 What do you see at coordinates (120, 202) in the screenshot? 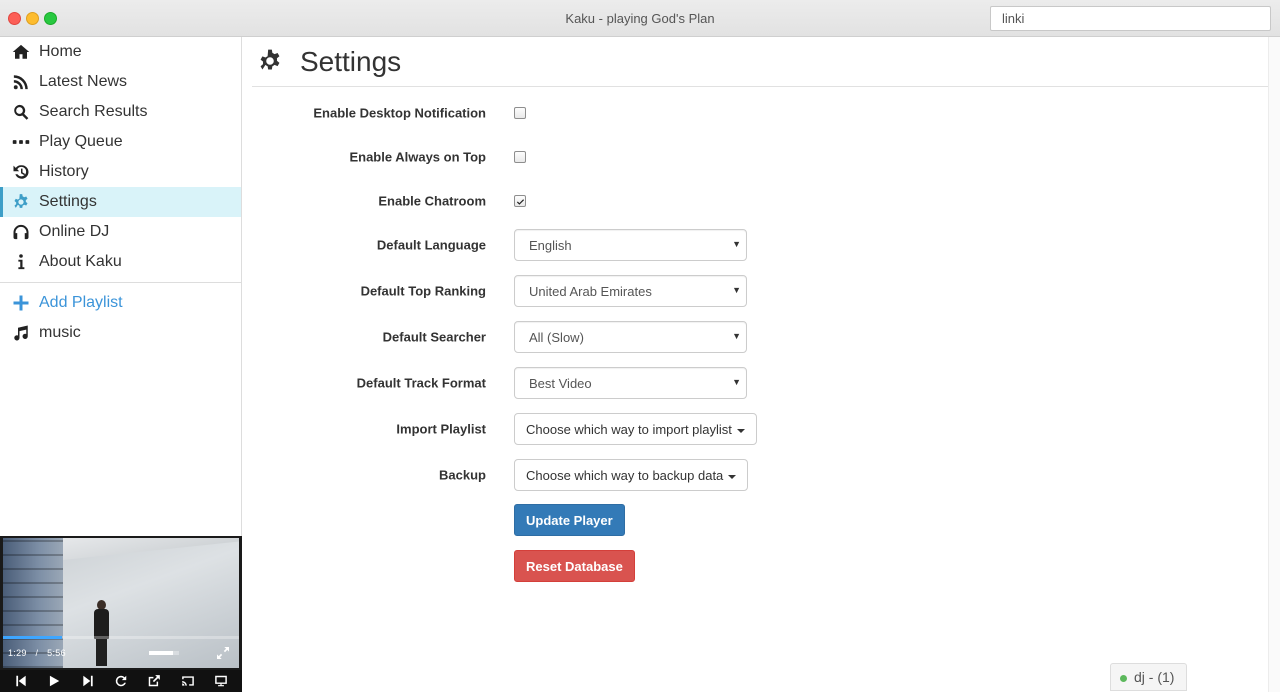
I see `sidebar-item-settings: Settings` at bounding box center [120, 202].